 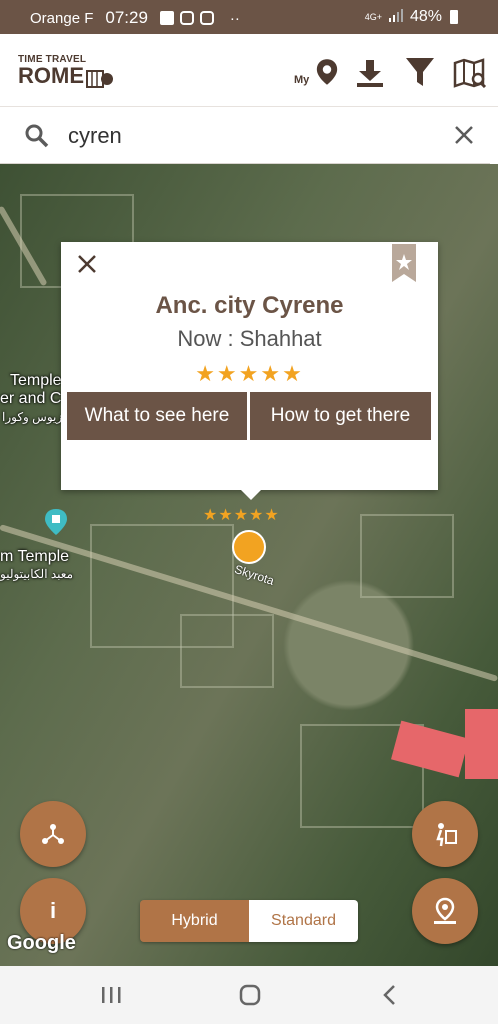 I want to click on my-location-button: My, so click(x=316, y=70).